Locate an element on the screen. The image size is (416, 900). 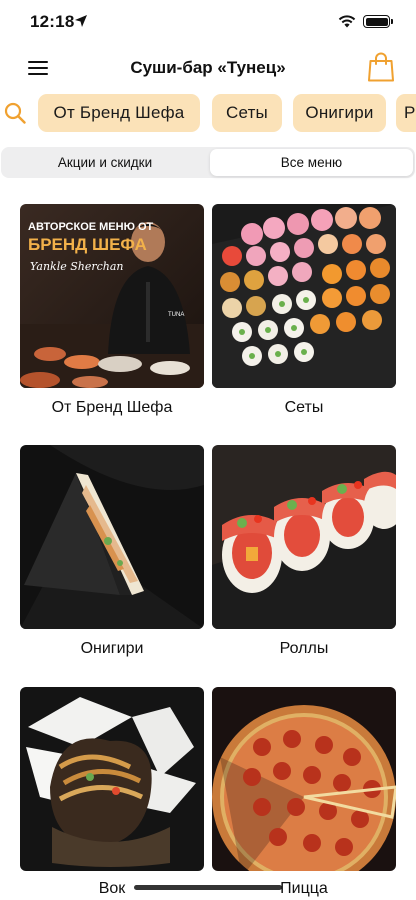
category-chip-sets: Сеты is located at coordinates (247, 113).